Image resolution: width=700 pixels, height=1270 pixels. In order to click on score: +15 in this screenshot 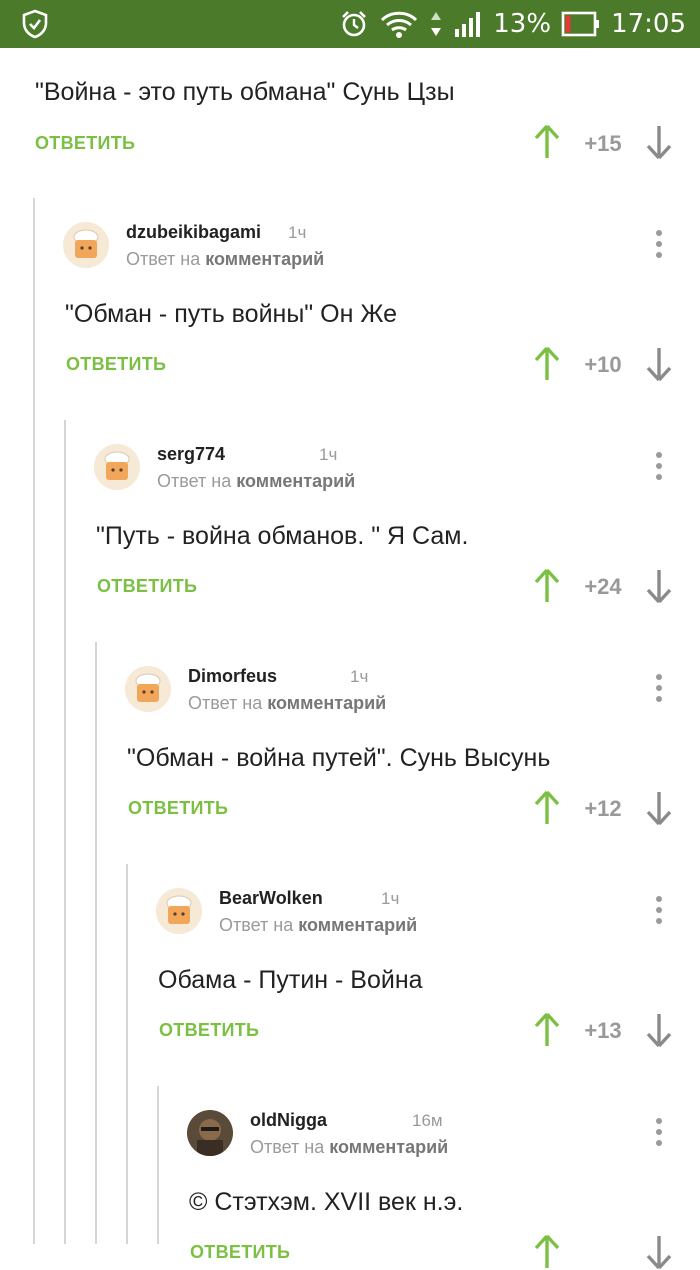, I will do `click(603, 143)`.